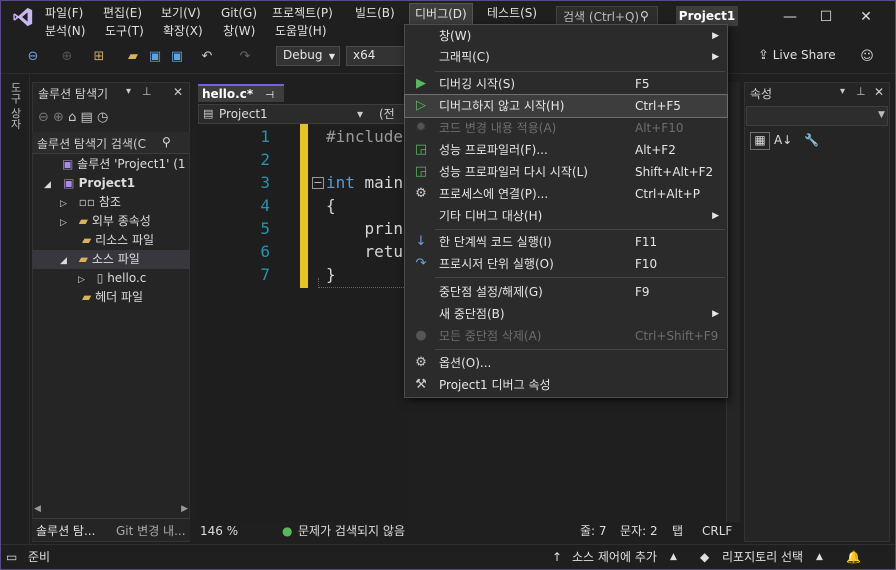  I want to click on line-number: 7, so click(265, 274).